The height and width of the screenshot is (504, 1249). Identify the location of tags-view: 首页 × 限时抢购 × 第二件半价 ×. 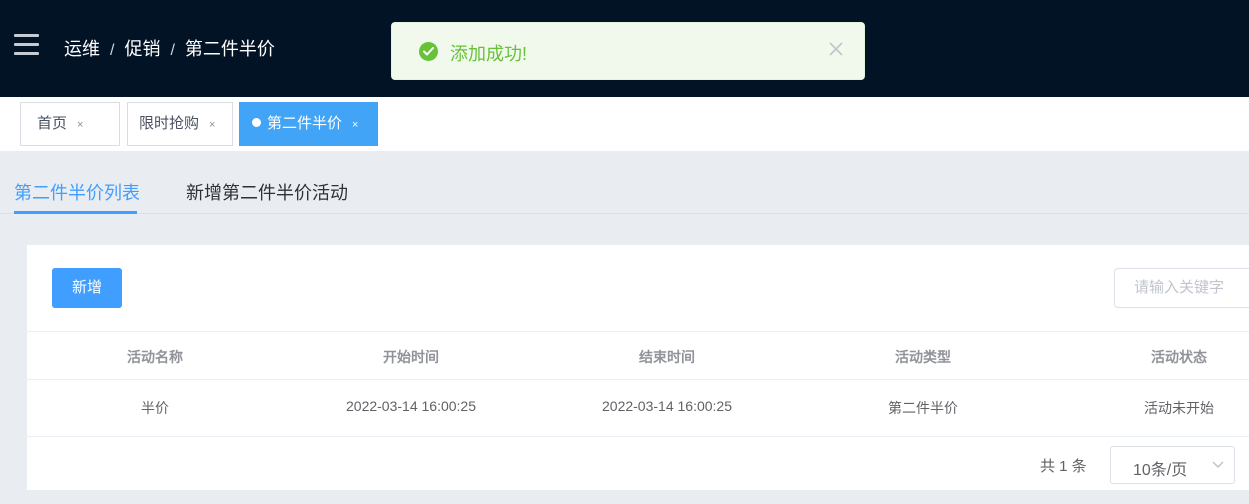
(624, 124).